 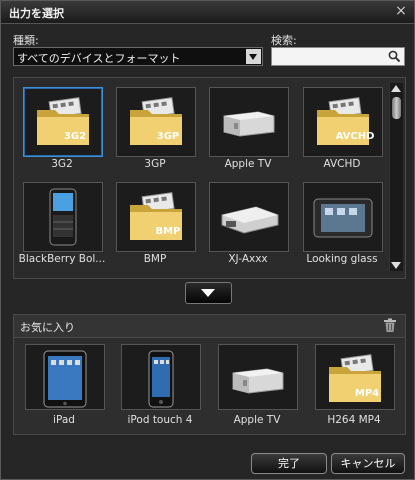 I want to click on scroll-up-icon, so click(x=396, y=88).